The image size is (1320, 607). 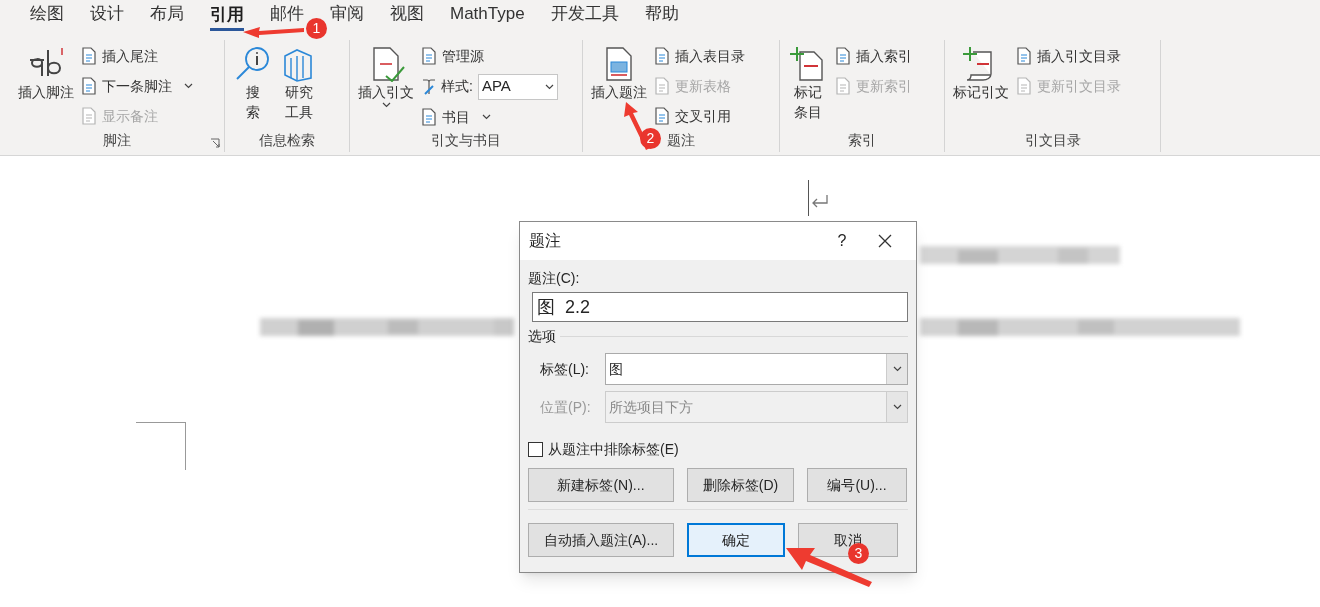 I want to click on ribbon-tab: 审阅, so click(x=347, y=14).